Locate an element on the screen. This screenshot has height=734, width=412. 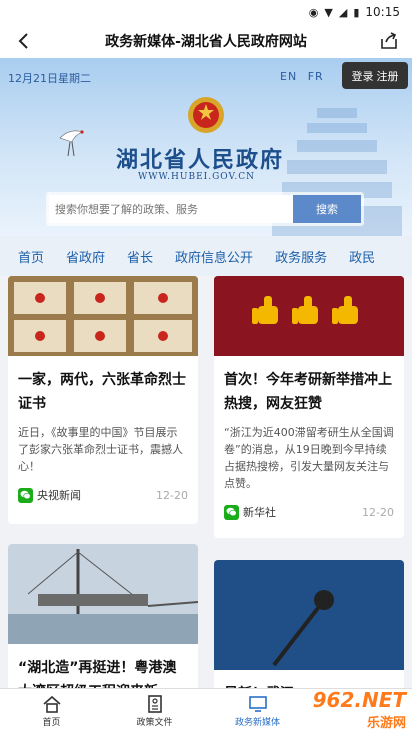
lang-fr-link: FR is located at coordinates (316, 76).